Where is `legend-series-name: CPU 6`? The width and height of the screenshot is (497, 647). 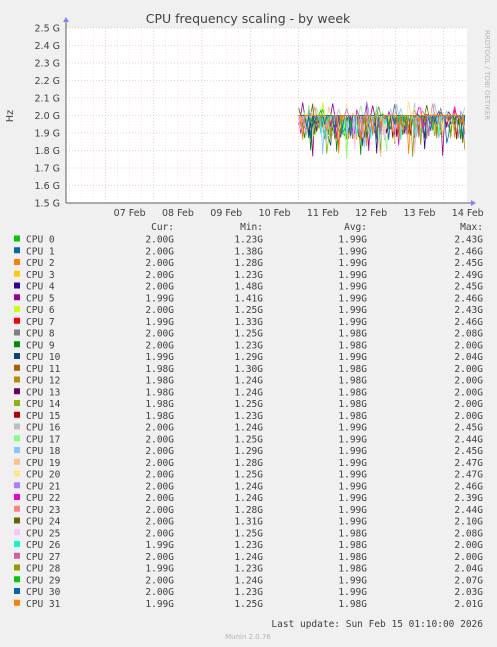
legend-series-name: CPU 6 is located at coordinates (40, 310).